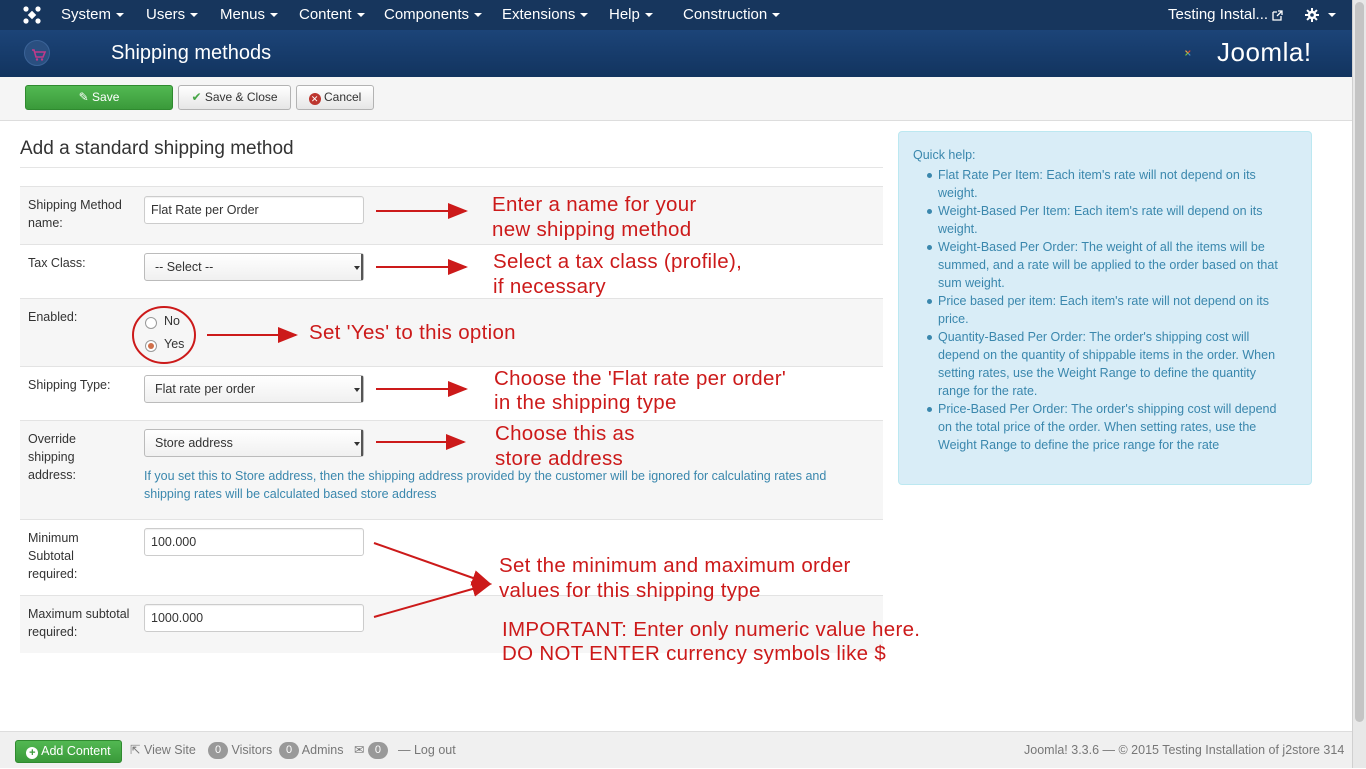 The width and height of the screenshot is (1366, 769). I want to click on min-subtotal-label: Minimum Subtotal required:, so click(53, 556).